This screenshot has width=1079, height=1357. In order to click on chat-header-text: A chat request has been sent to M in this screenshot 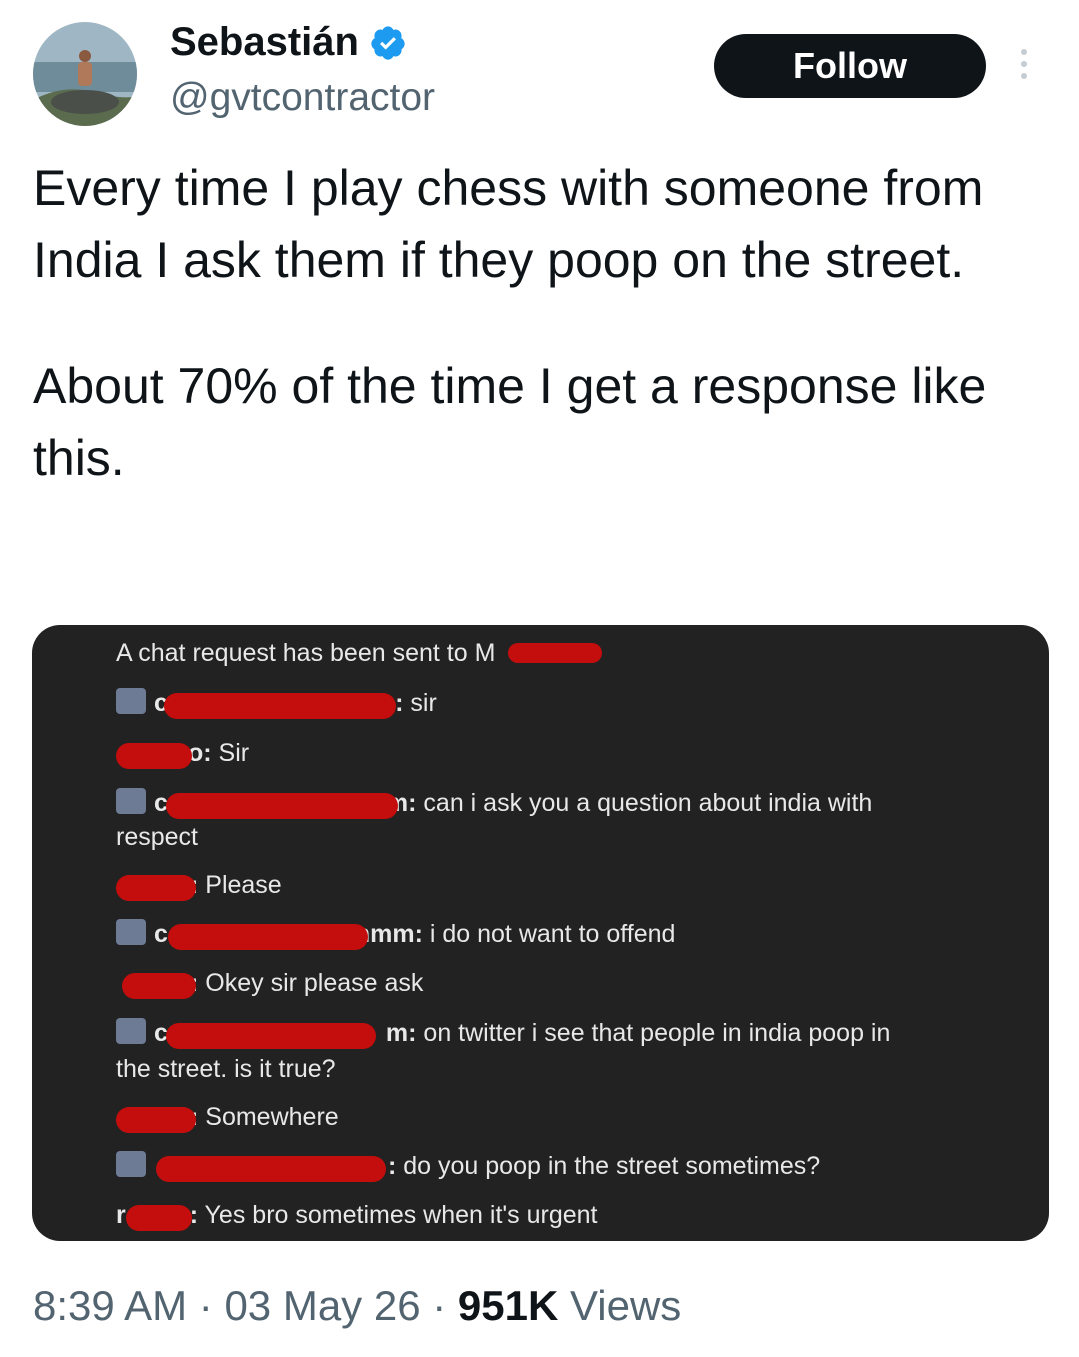, I will do `click(306, 653)`.